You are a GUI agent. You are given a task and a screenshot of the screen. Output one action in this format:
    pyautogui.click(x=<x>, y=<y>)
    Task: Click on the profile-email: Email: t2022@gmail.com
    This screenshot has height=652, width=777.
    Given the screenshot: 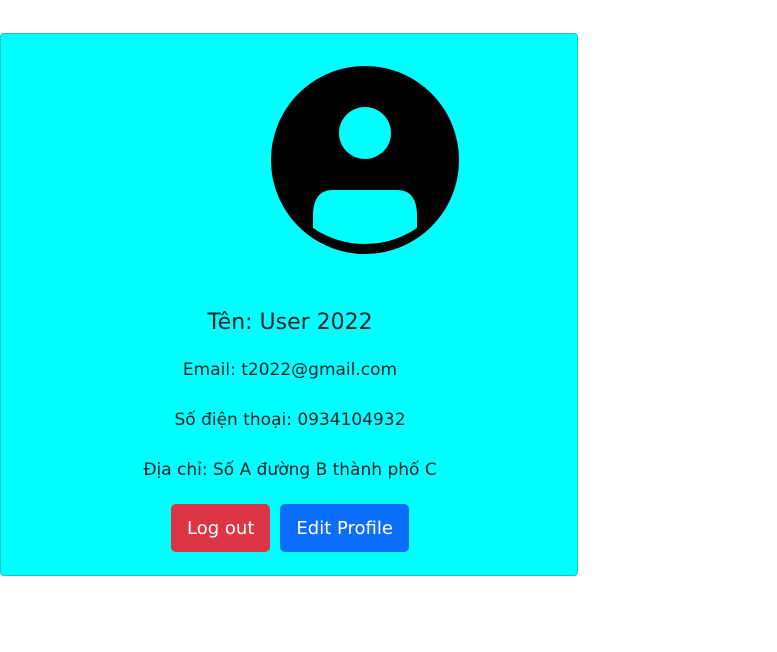 What is the action you would take?
    pyautogui.click(x=290, y=370)
    